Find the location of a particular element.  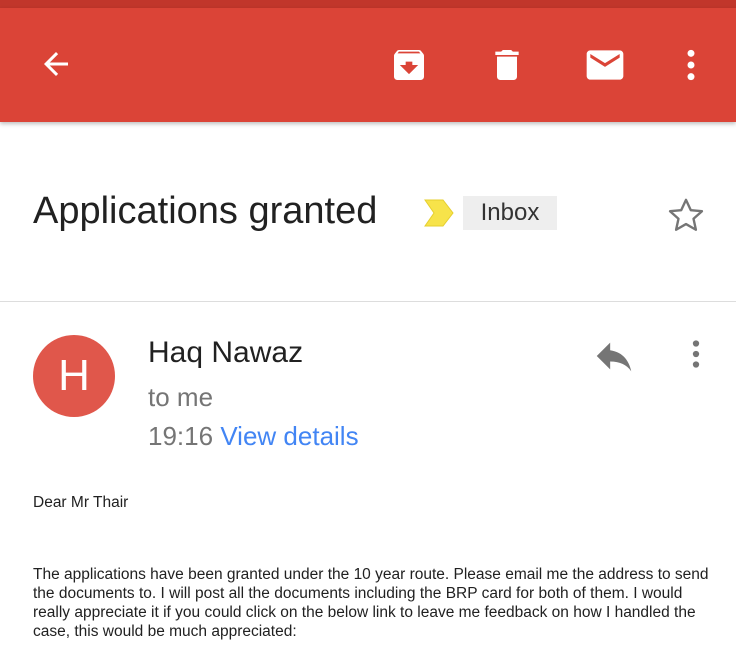

arrow-back-icon is located at coordinates (56, 64).